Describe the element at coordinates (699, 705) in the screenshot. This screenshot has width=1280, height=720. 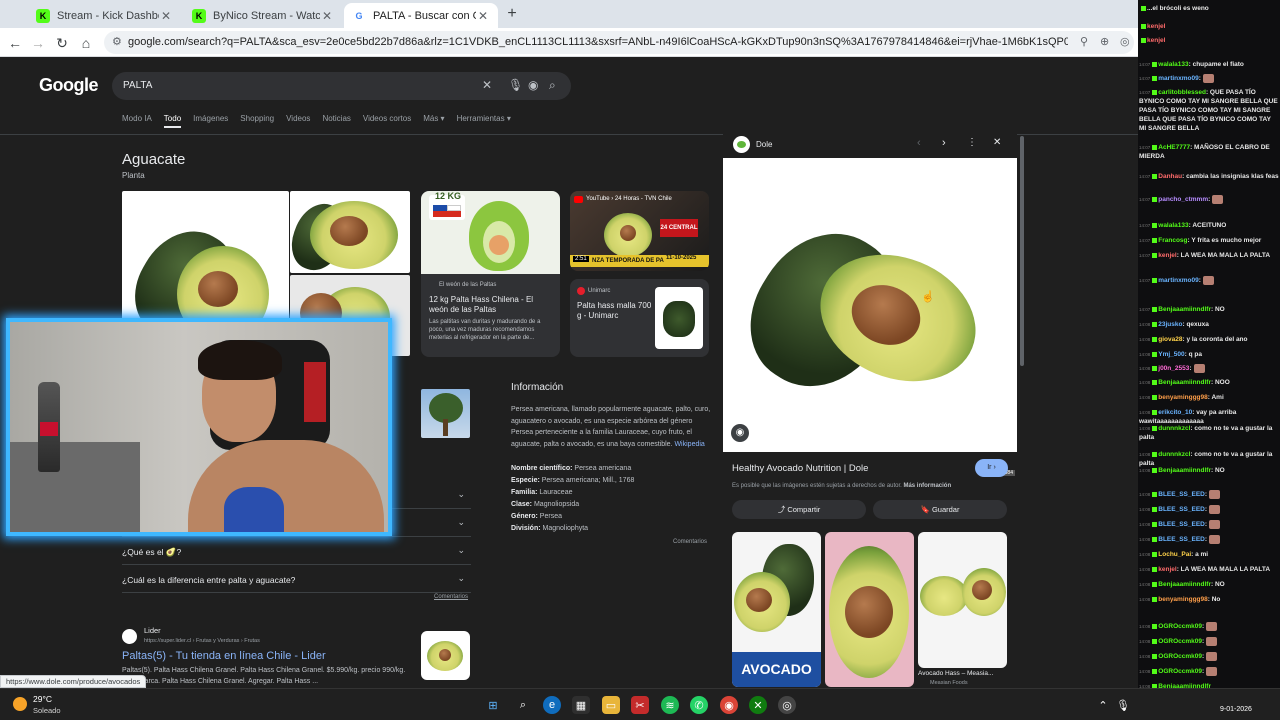
I see `whatsapp-icon: ✆` at that location.